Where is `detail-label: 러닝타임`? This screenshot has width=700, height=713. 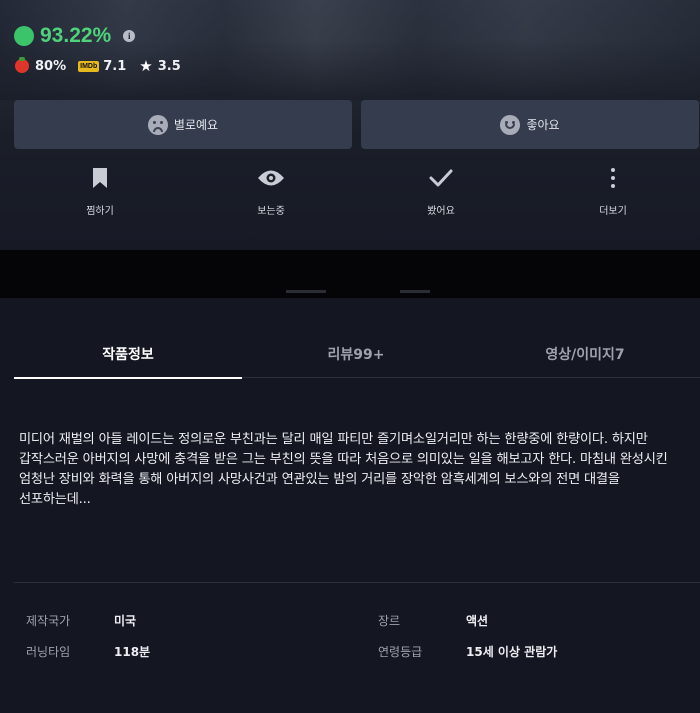
detail-label: 러닝타임 is located at coordinates (48, 652).